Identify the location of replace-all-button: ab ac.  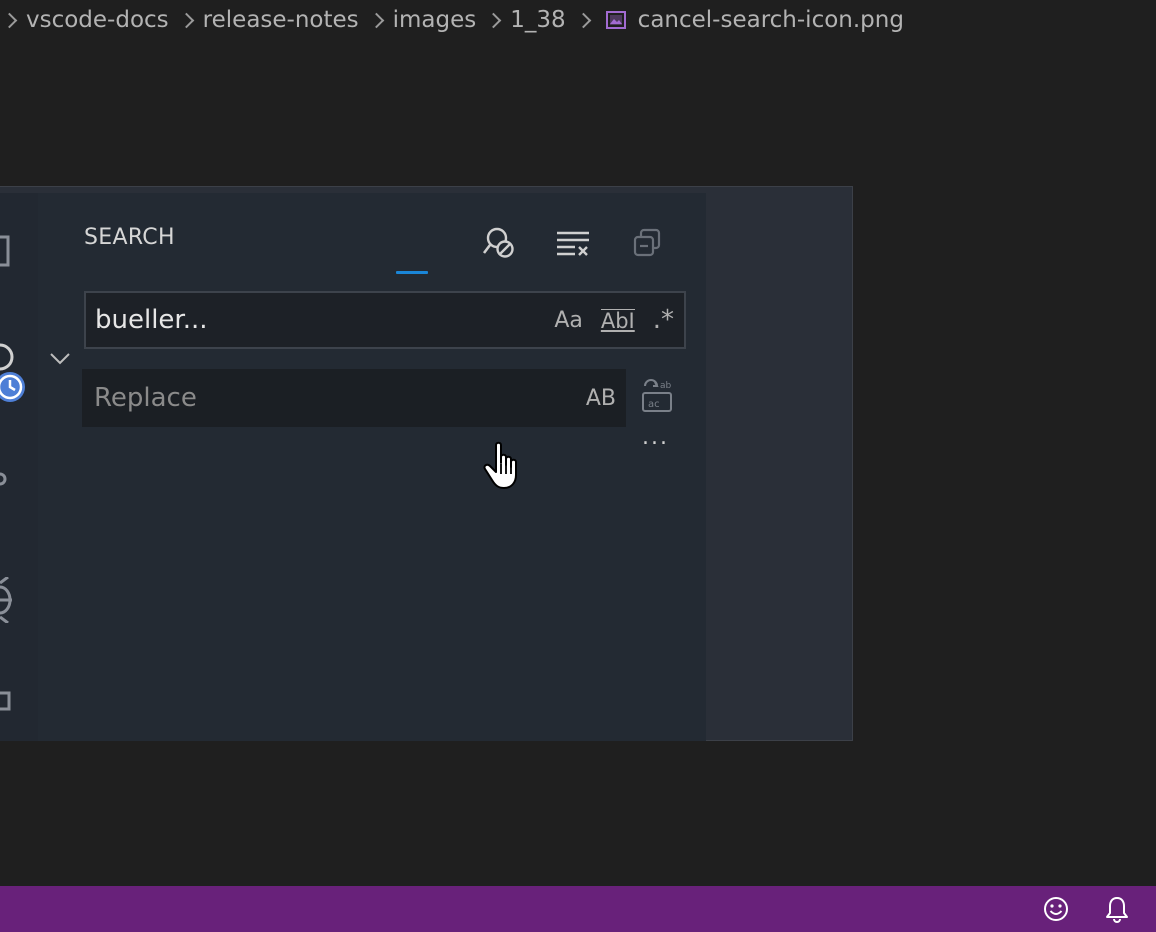
(657, 395).